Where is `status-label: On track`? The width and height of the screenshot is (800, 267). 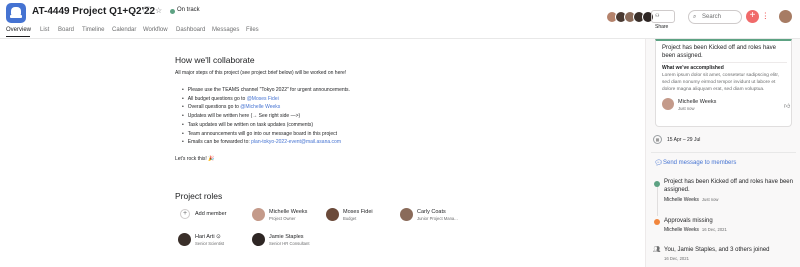 status-label: On track is located at coordinates (188, 10).